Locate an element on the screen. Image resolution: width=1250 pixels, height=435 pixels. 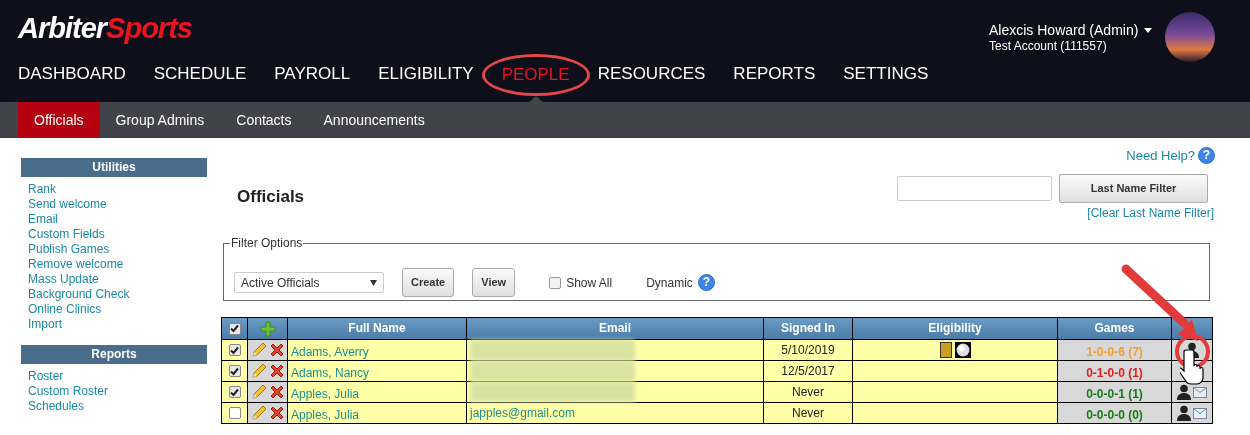
ball-icon is located at coordinates (962, 350).